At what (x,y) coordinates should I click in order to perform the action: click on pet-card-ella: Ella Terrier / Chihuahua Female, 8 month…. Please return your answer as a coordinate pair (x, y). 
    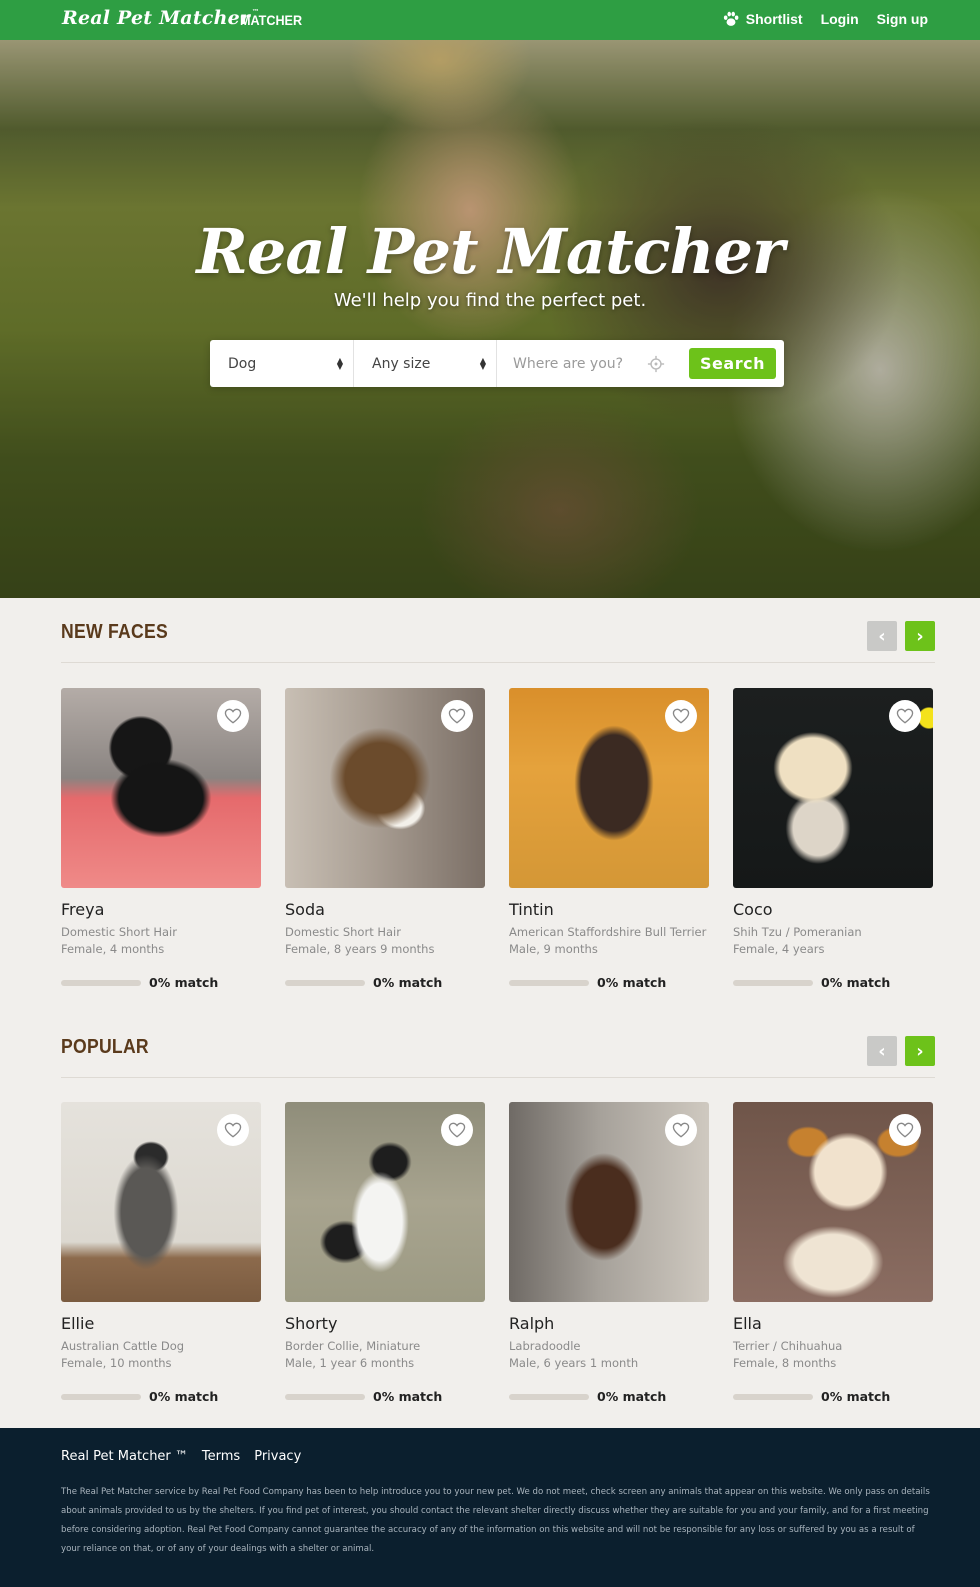
    Looking at the image, I should click on (833, 1253).